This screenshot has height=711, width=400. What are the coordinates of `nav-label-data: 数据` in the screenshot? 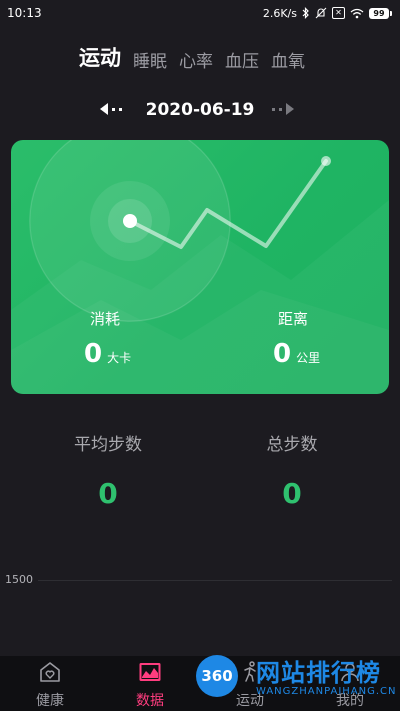 It's located at (150, 701).